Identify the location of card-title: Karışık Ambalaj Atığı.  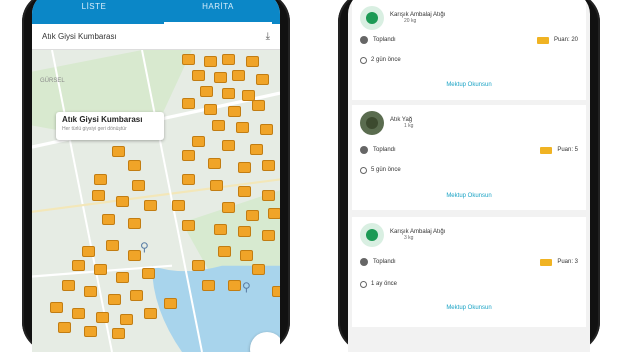
(418, 232).